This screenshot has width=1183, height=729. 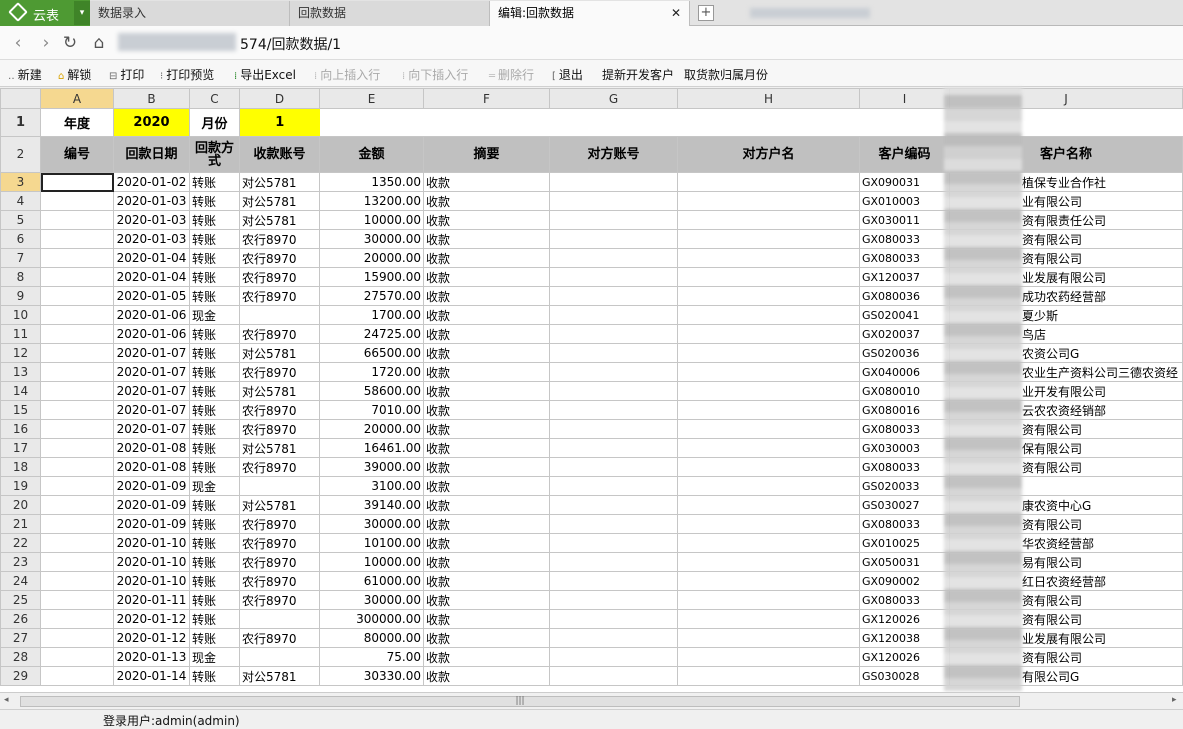 I want to click on payment-month-button: 取货款归属月份, so click(x=726, y=74).